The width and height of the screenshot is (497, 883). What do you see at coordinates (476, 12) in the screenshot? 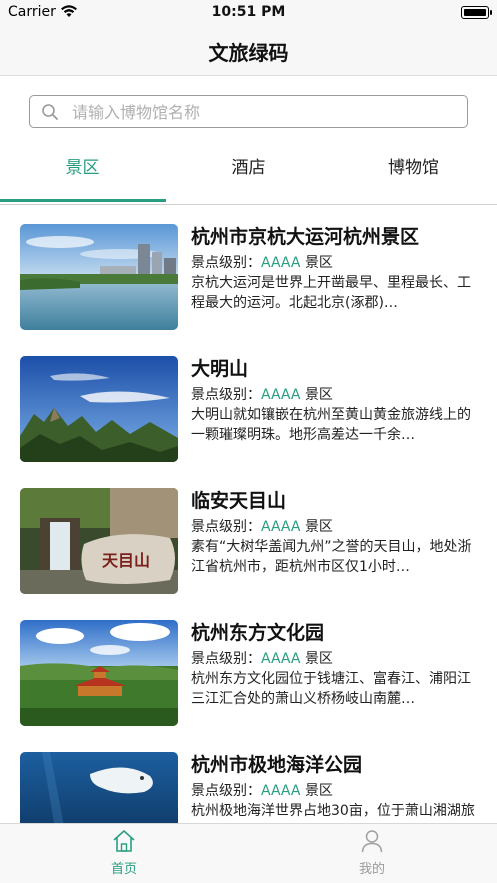
I see `battery-icon` at bounding box center [476, 12].